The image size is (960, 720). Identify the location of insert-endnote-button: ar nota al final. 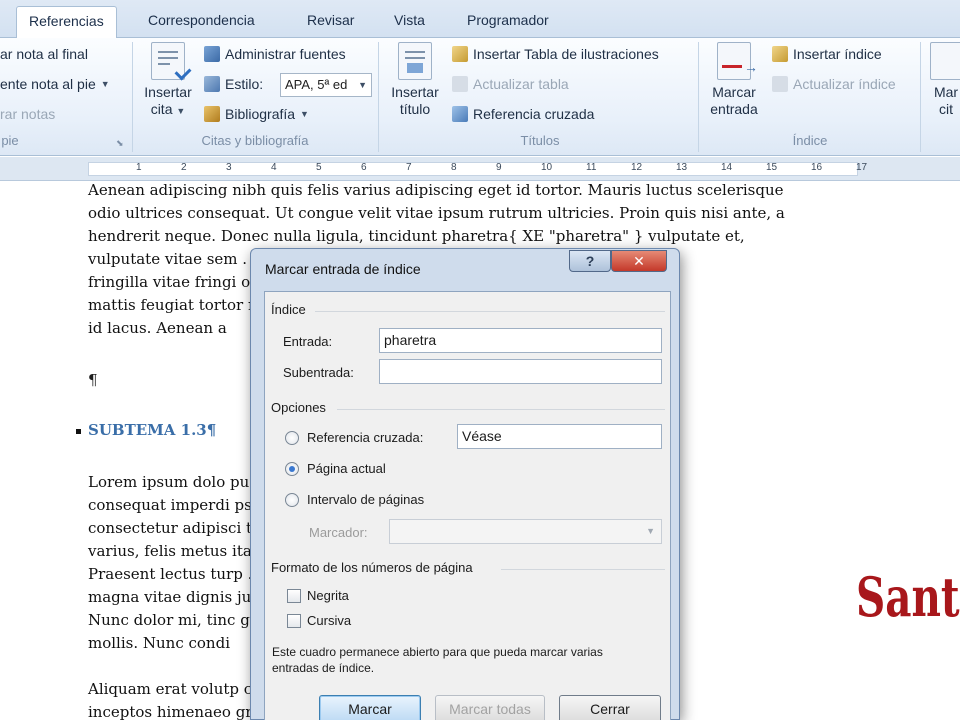
(44, 54).